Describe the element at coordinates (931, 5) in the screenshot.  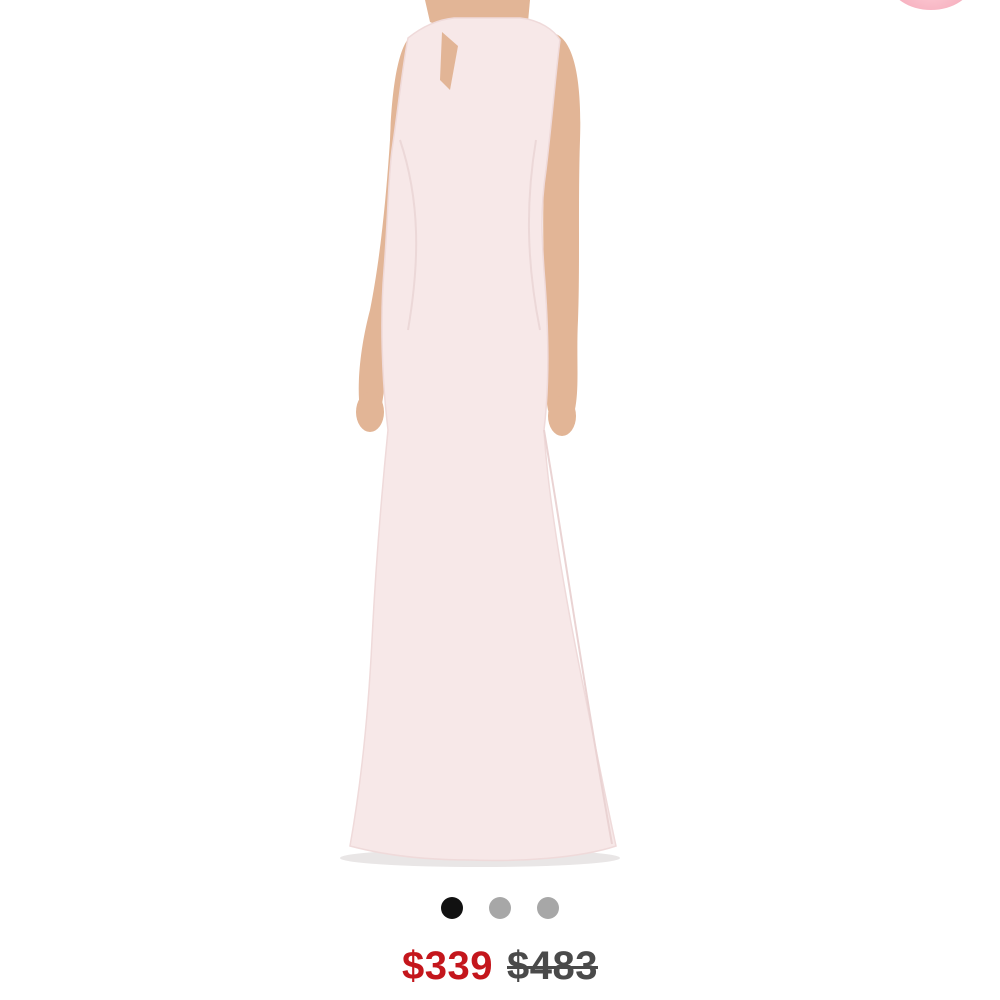
I see `corner-badge-icon` at that location.